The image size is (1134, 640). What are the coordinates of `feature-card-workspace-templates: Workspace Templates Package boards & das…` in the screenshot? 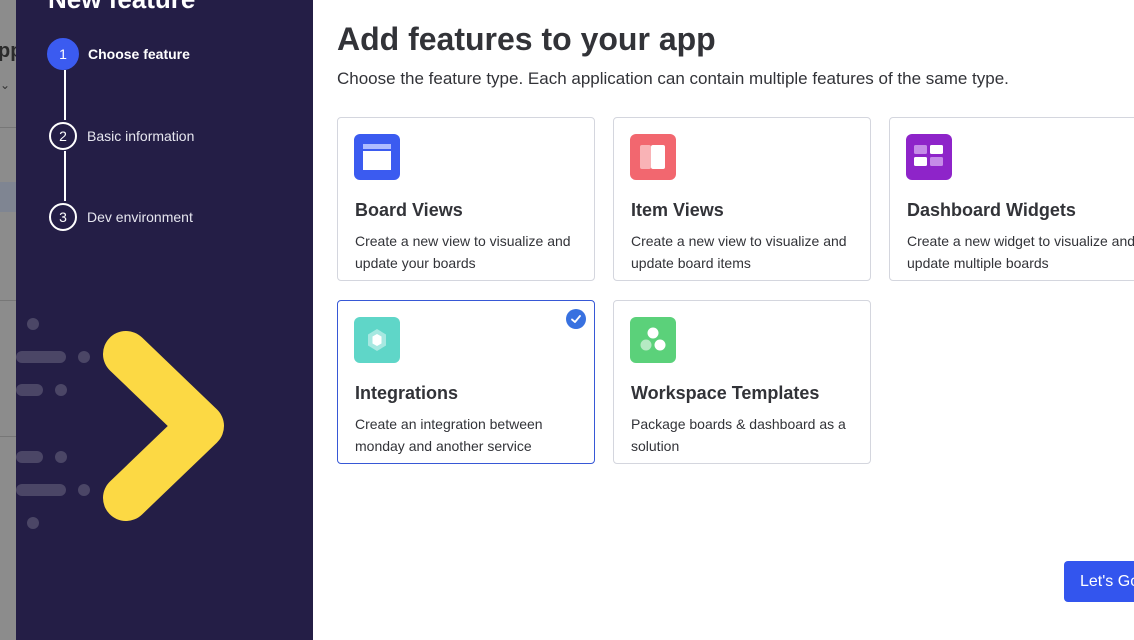 It's located at (742, 382).